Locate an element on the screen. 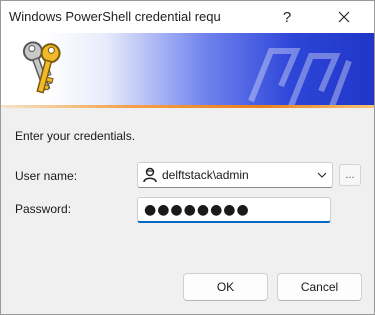  user-icon is located at coordinates (150, 175).